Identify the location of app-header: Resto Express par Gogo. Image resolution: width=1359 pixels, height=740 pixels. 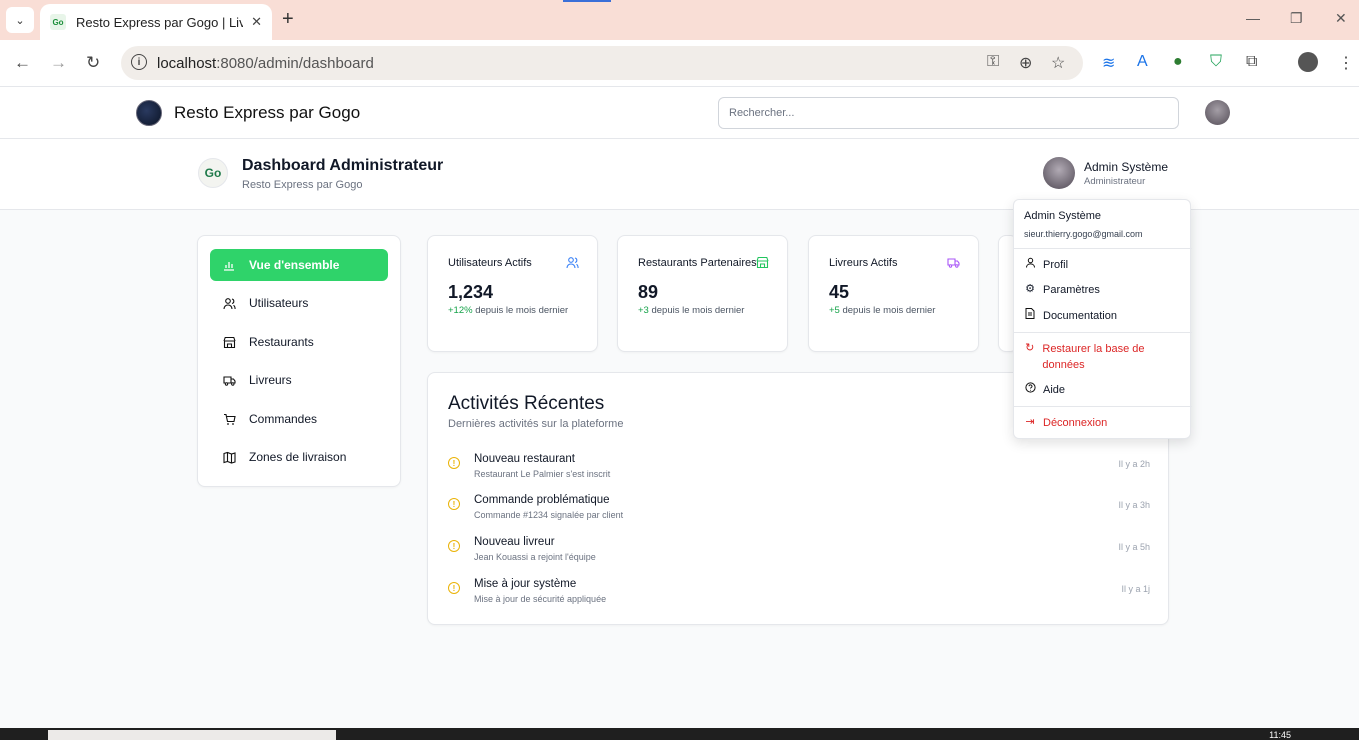
(679, 113).